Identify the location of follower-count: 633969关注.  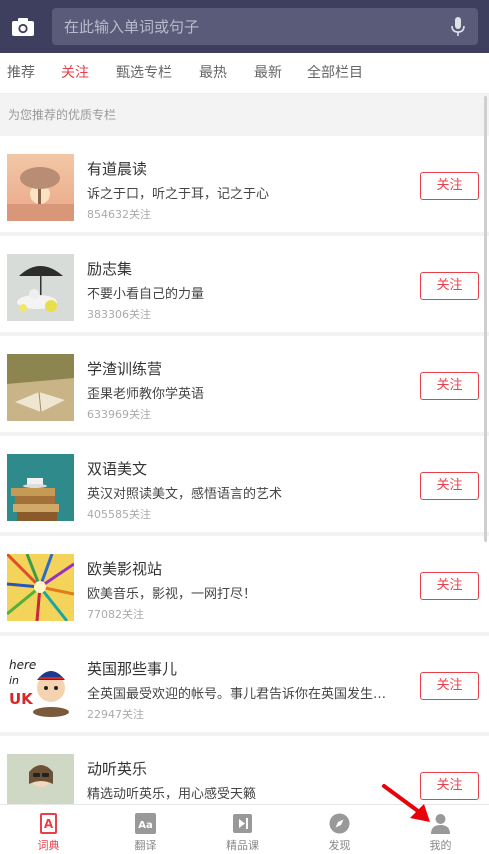
(119, 414).